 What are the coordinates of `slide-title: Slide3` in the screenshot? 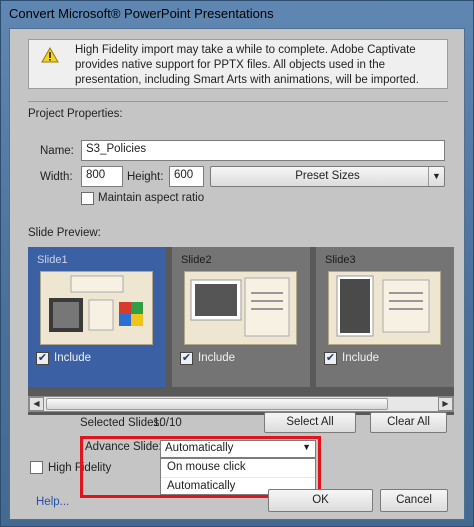 It's located at (340, 260).